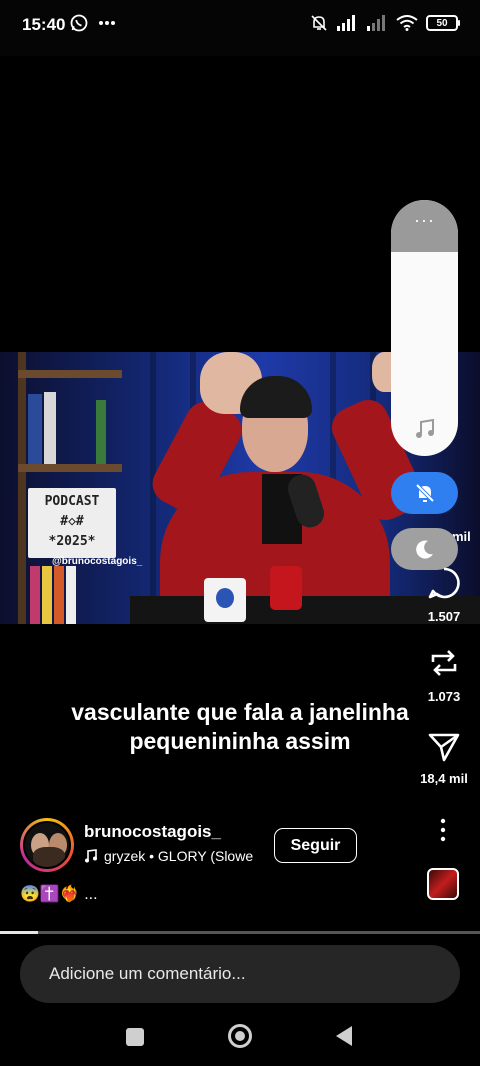 This screenshot has width=480, height=1066. What do you see at coordinates (444, 663) in the screenshot?
I see `repost-icon` at bounding box center [444, 663].